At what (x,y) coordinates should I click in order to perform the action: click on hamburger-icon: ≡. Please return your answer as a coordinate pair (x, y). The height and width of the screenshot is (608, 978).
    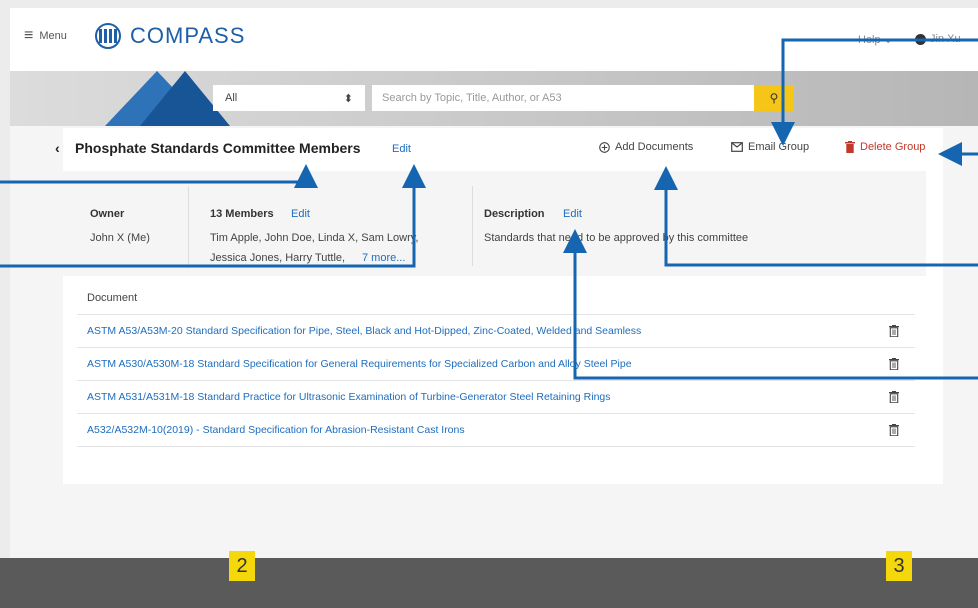
    Looking at the image, I should click on (29, 35).